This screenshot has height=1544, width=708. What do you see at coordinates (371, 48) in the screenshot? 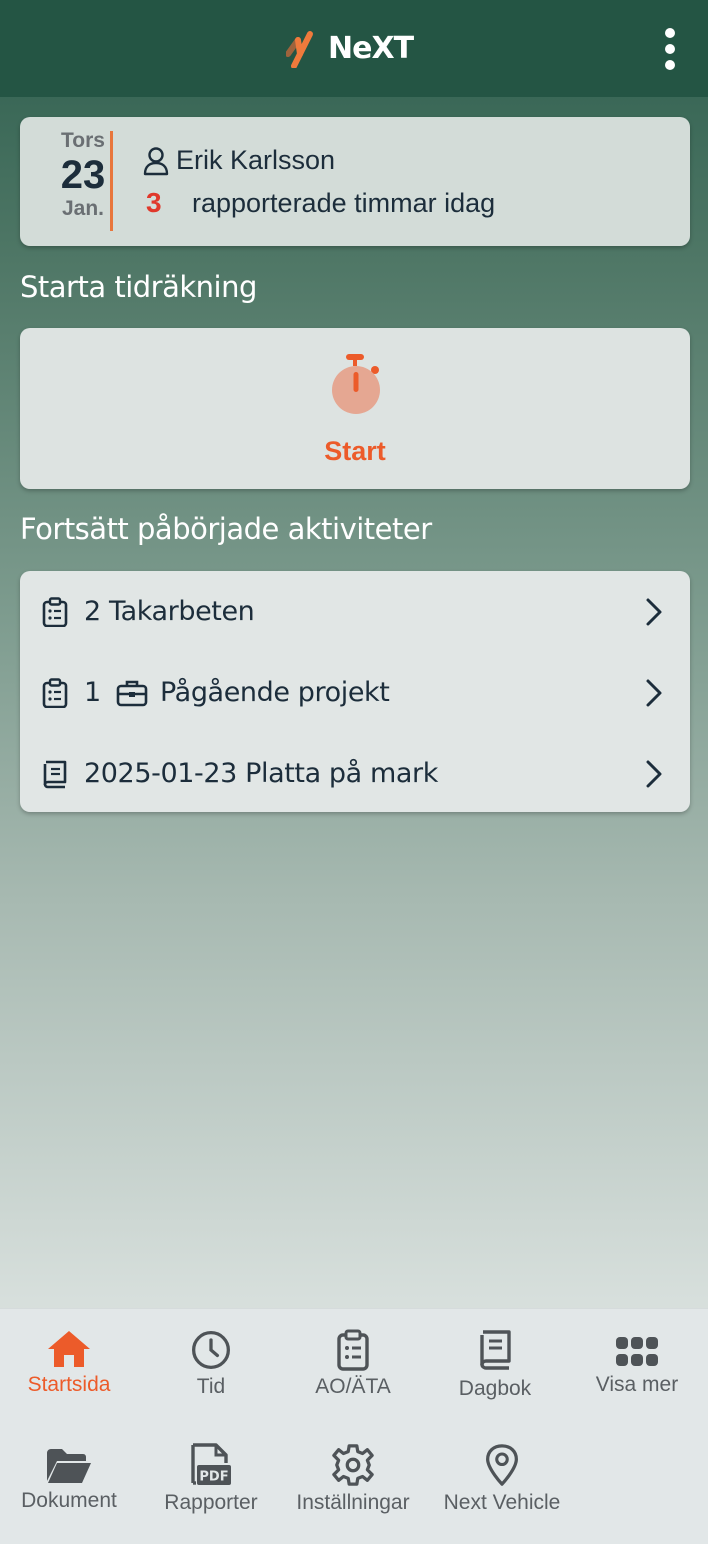
I see `logo-text: NeXT` at bounding box center [371, 48].